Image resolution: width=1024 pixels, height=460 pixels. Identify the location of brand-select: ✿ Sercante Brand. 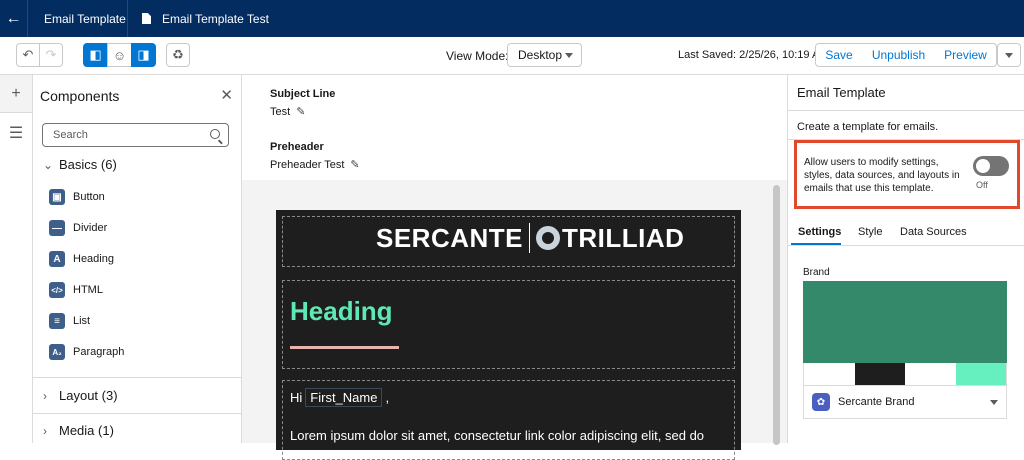
(905, 402).